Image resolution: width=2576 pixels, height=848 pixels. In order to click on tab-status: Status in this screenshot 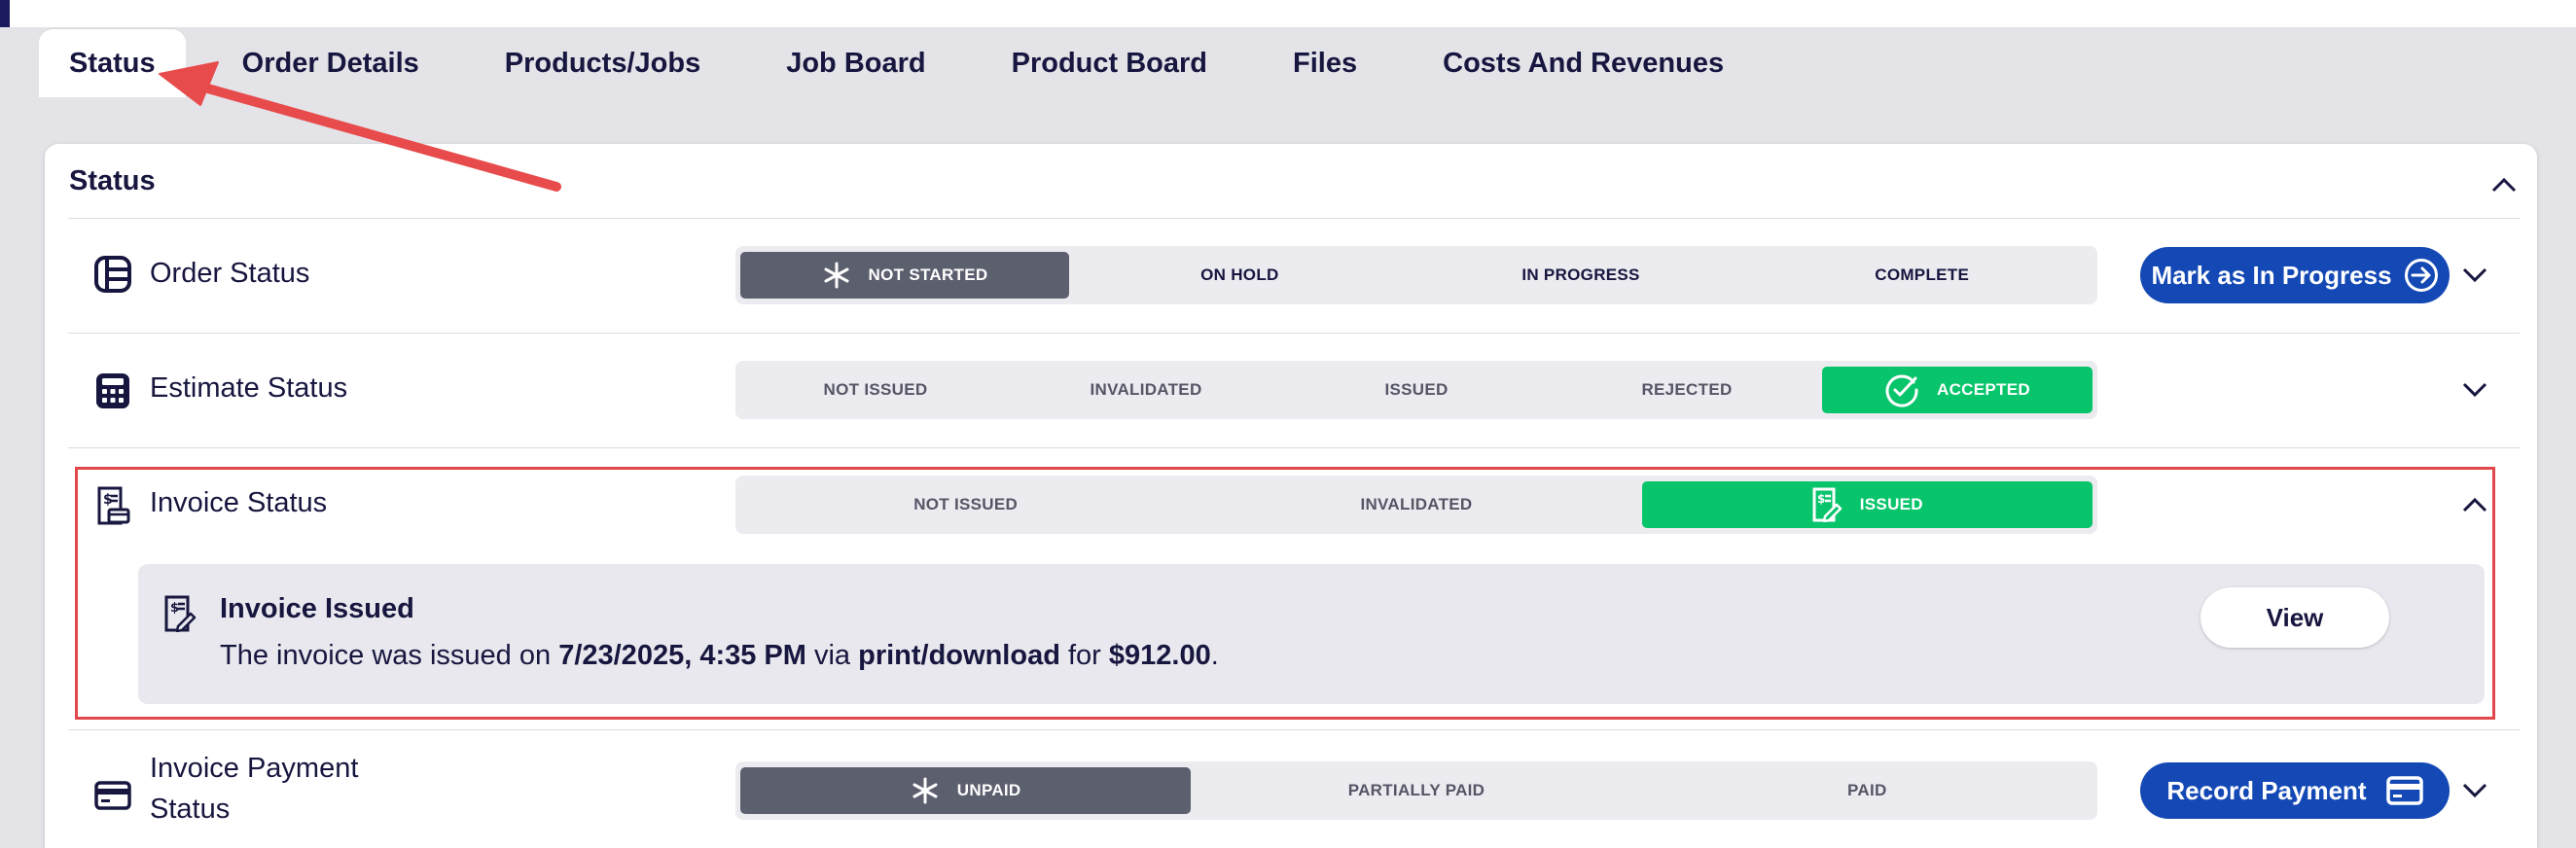, I will do `click(112, 63)`.